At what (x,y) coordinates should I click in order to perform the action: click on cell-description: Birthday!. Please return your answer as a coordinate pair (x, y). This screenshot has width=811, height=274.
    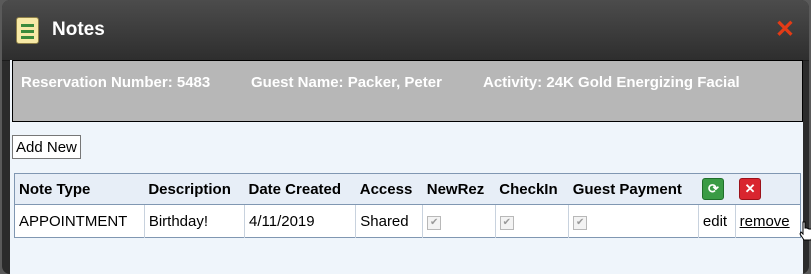
    Looking at the image, I should click on (195, 221).